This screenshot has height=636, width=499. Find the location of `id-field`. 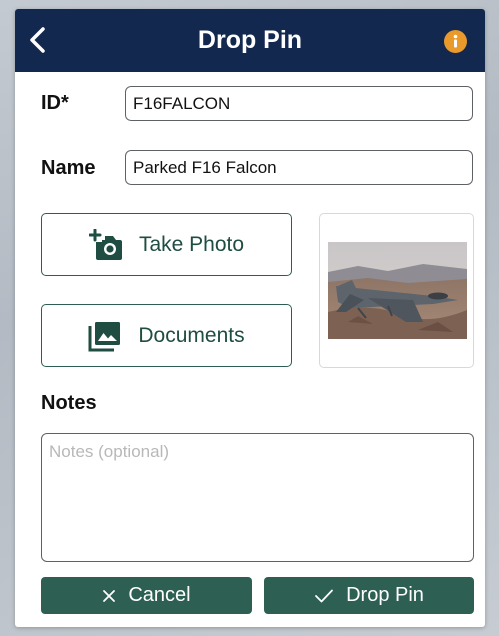

id-field is located at coordinates (299, 103).